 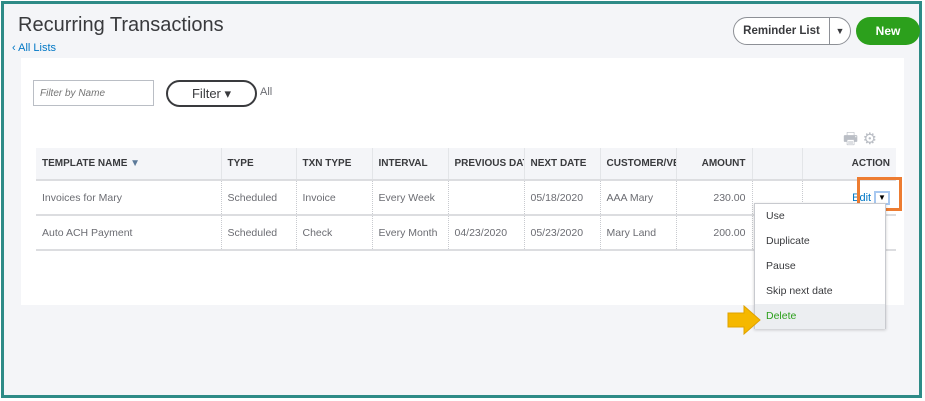 What do you see at coordinates (259, 164) in the screenshot?
I see `col-type: TYPE` at bounding box center [259, 164].